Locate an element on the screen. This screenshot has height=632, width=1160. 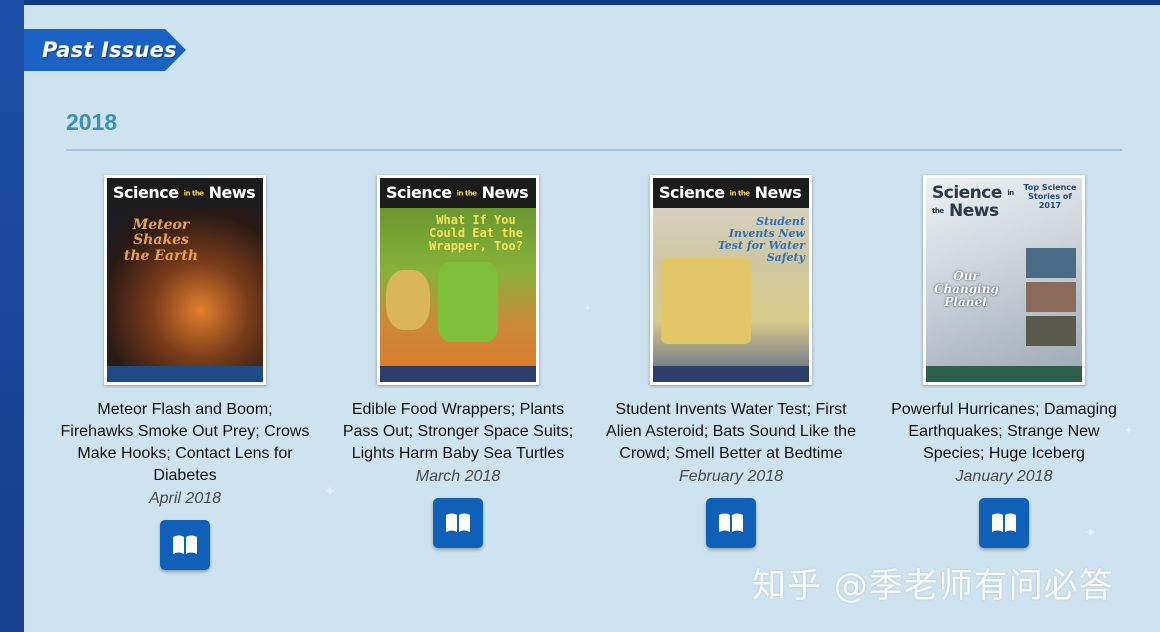
species-photo is located at coordinates (1051, 331).